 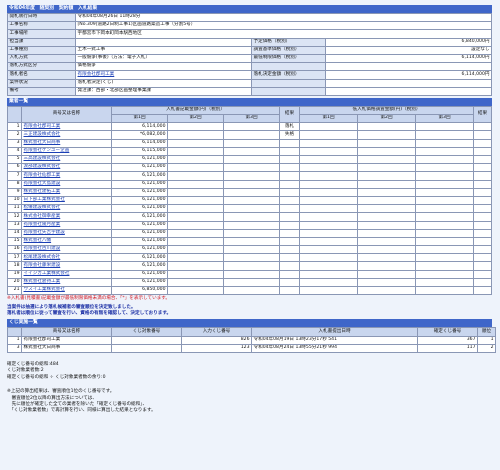 I want to click on bidder-name-link: 有限会社大島建設, so click(x=66, y=184).